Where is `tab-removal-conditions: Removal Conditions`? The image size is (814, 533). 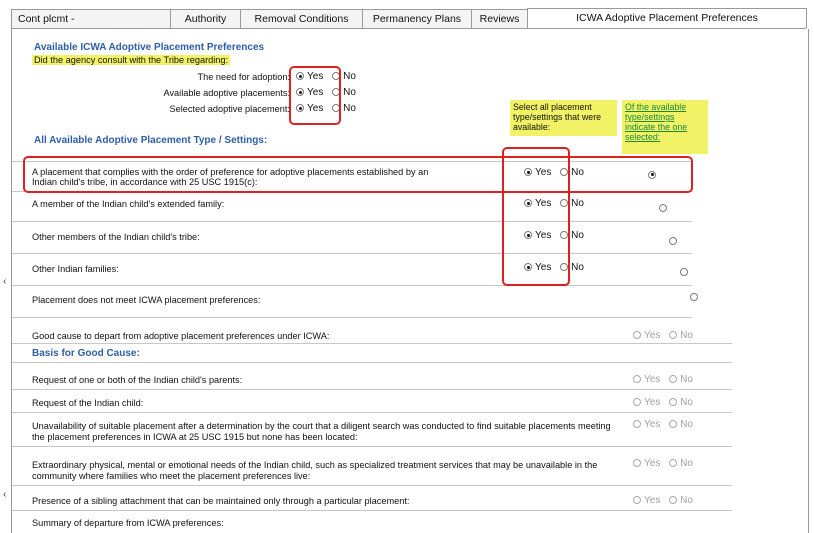
tab-removal-conditions: Removal Conditions is located at coordinates (301, 18).